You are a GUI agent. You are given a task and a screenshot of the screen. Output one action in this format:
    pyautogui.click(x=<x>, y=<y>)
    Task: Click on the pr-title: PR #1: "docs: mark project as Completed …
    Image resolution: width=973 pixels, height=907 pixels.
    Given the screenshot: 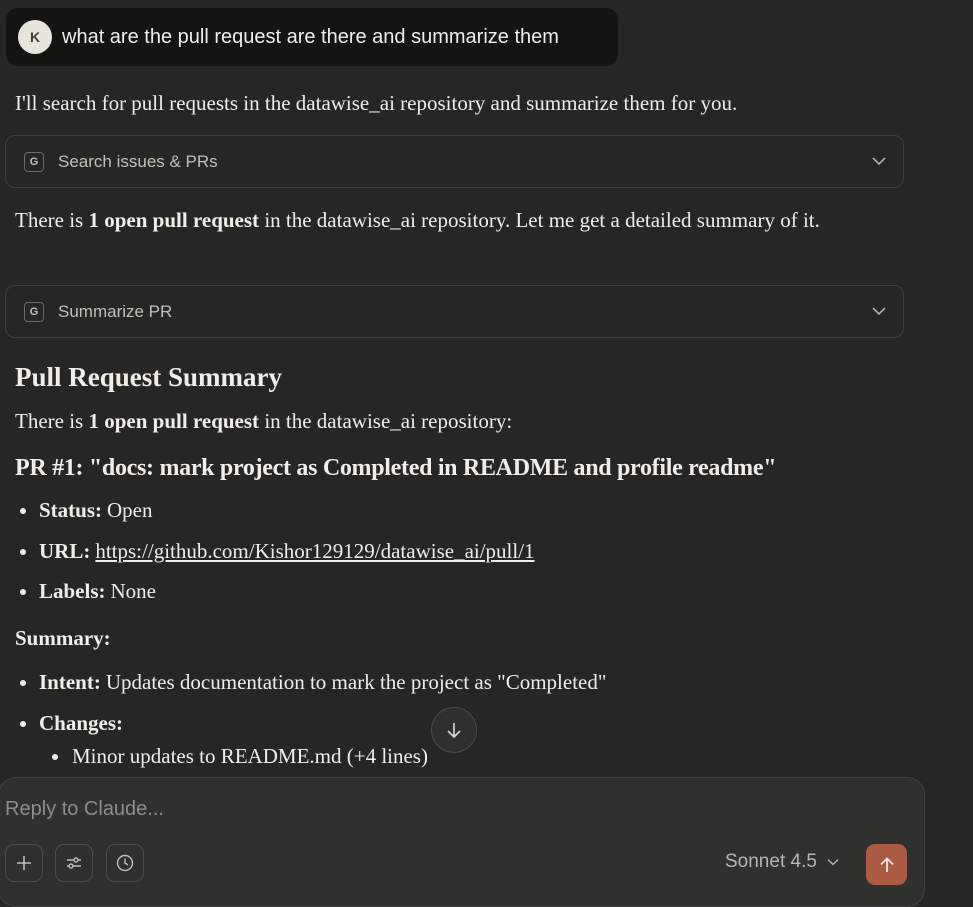 What is the action you would take?
    pyautogui.click(x=396, y=468)
    